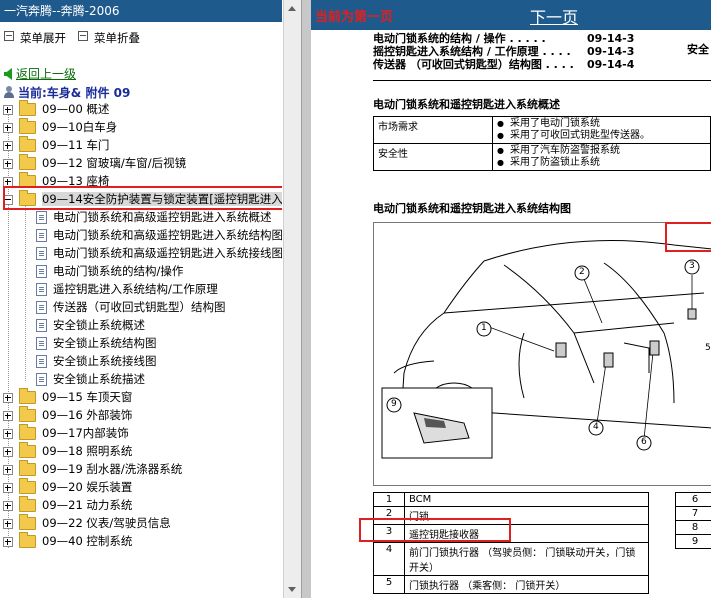  What do you see at coordinates (85, 433) in the screenshot?
I see `tree-item-label: 09—17内部装饰` at bounding box center [85, 433].